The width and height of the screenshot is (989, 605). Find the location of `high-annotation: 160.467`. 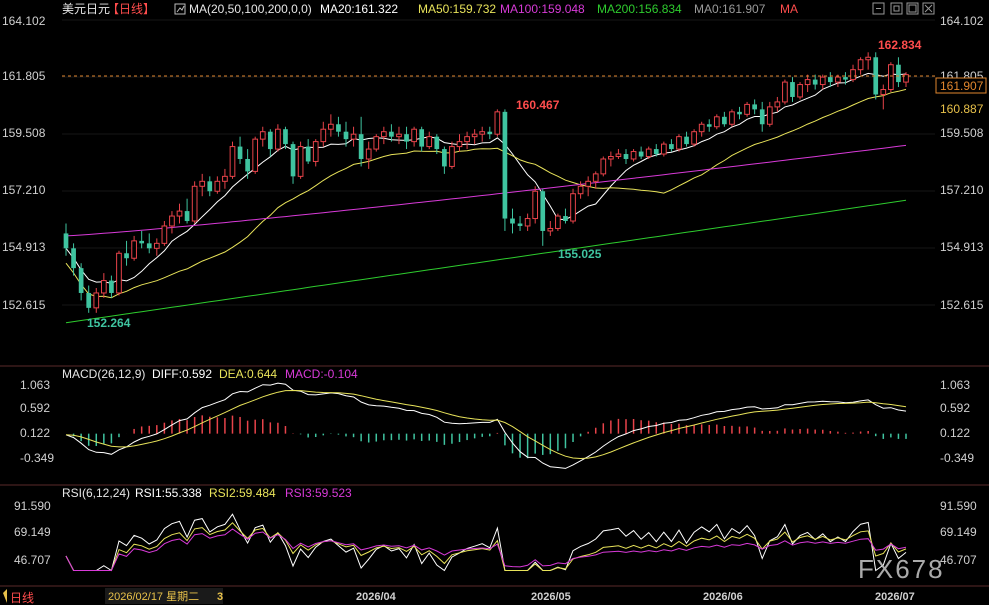

high-annotation: 160.467 is located at coordinates (538, 105).